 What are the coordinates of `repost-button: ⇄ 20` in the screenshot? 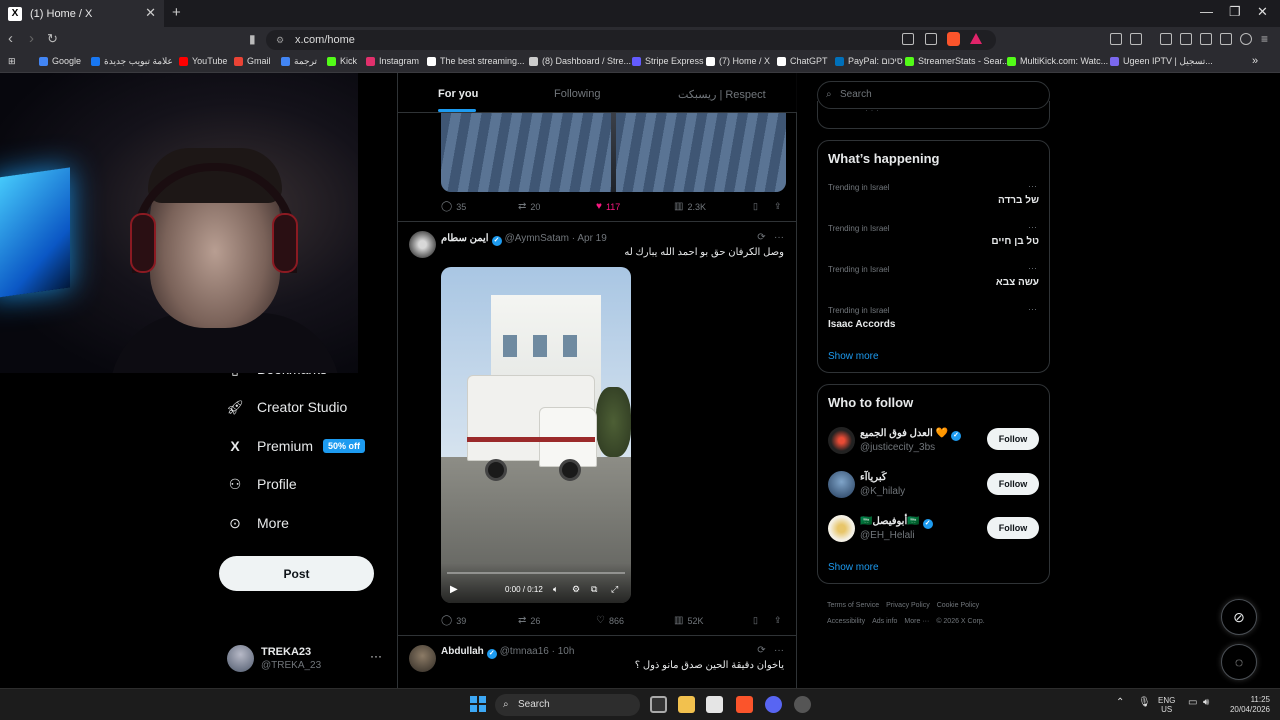 It's located at (529, 206).